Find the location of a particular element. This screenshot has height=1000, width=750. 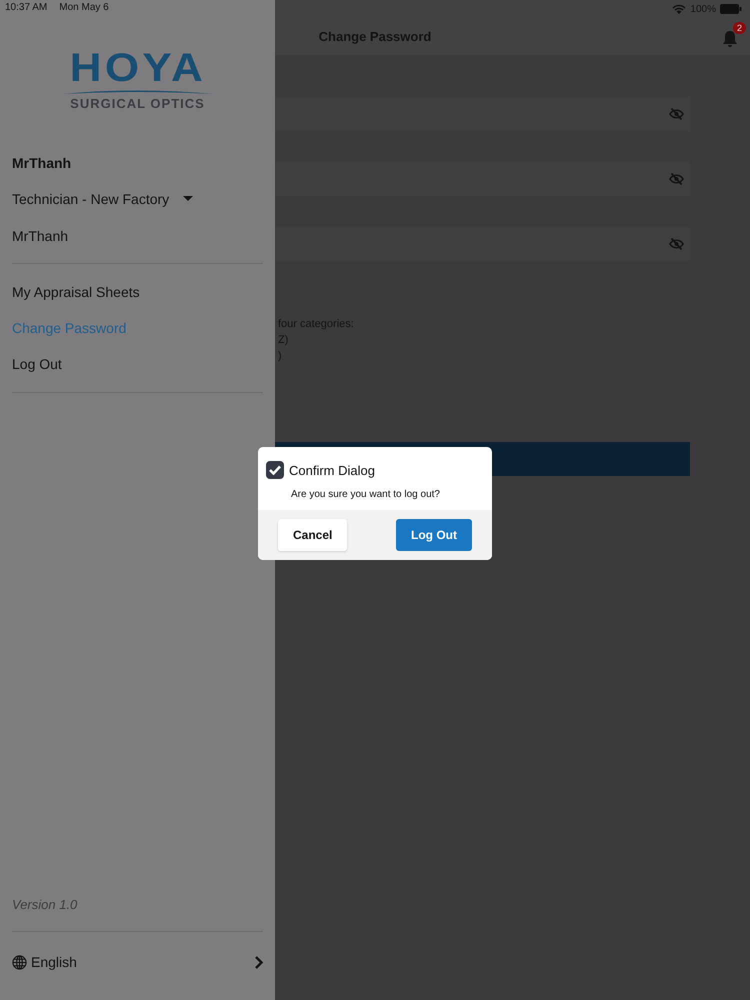

status-date: Mon May 6 is located at coordinates (84, 8).